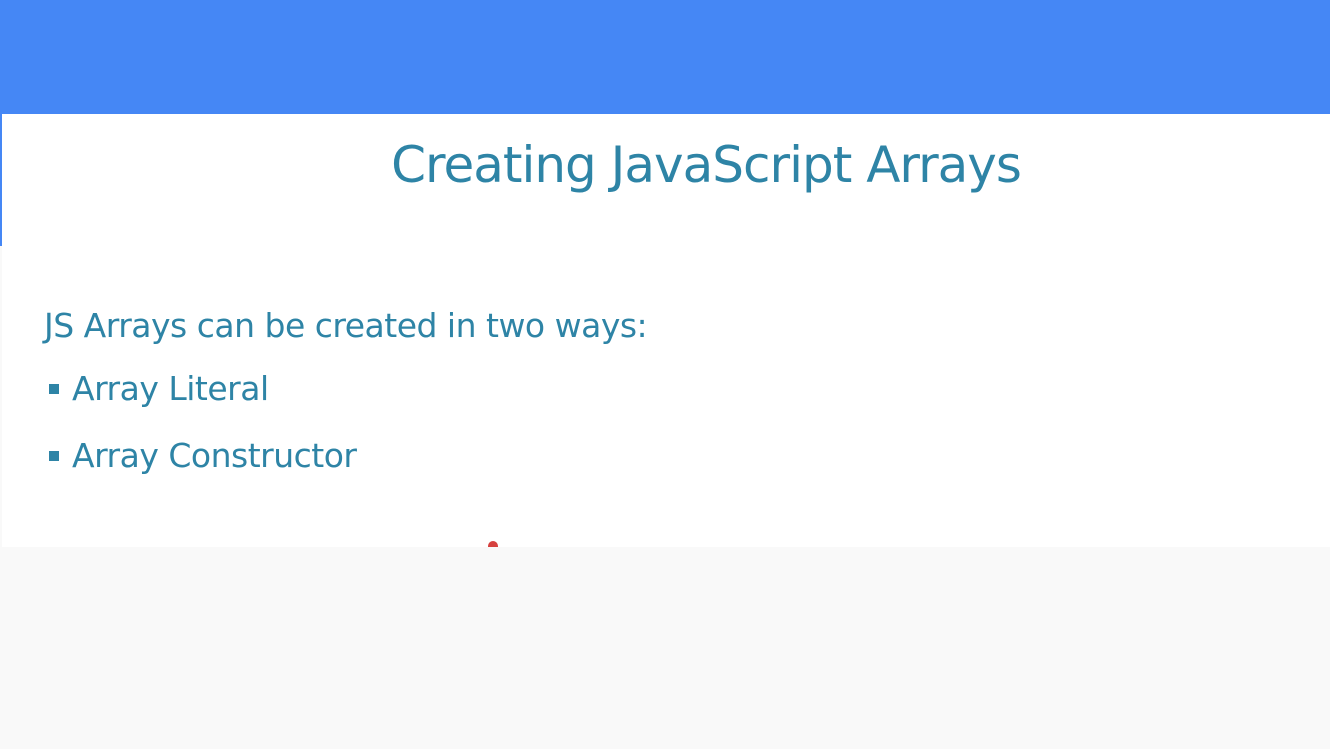 The height and width of the screenshot is (749, 1330). What do you see at coordinates (214, 455) in the screenshot?
I see `bullet-label: Array Constructor` at bounding box center [214, 455].